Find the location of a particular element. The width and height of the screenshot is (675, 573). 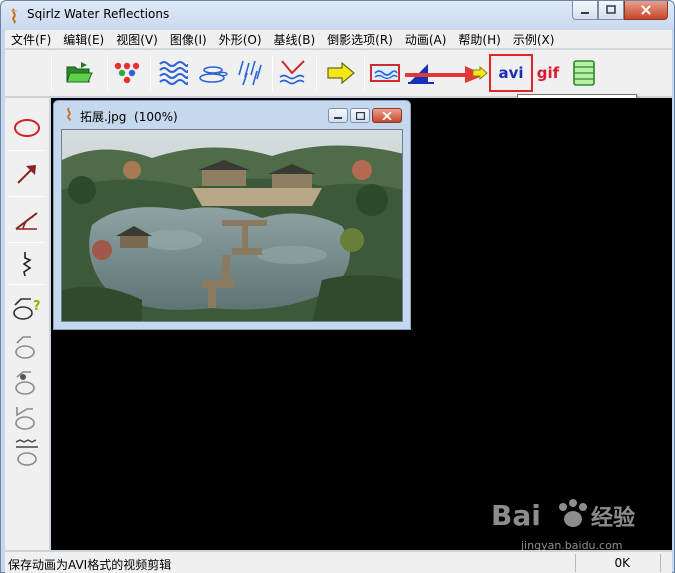

angle-tool is located at coordinates (27, 220).